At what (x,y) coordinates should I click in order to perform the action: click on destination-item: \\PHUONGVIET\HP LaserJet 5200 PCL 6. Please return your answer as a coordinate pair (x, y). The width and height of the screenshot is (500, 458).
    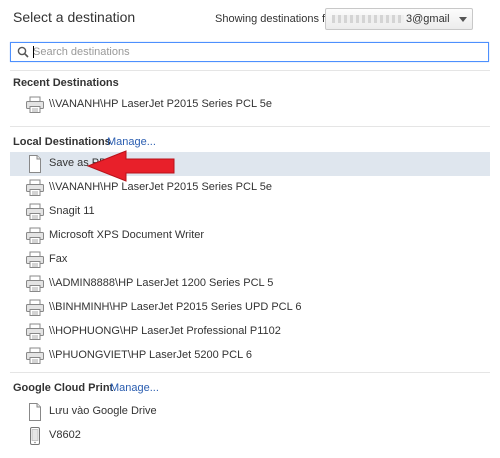
    Looking at the image, I should click on (250, 356).